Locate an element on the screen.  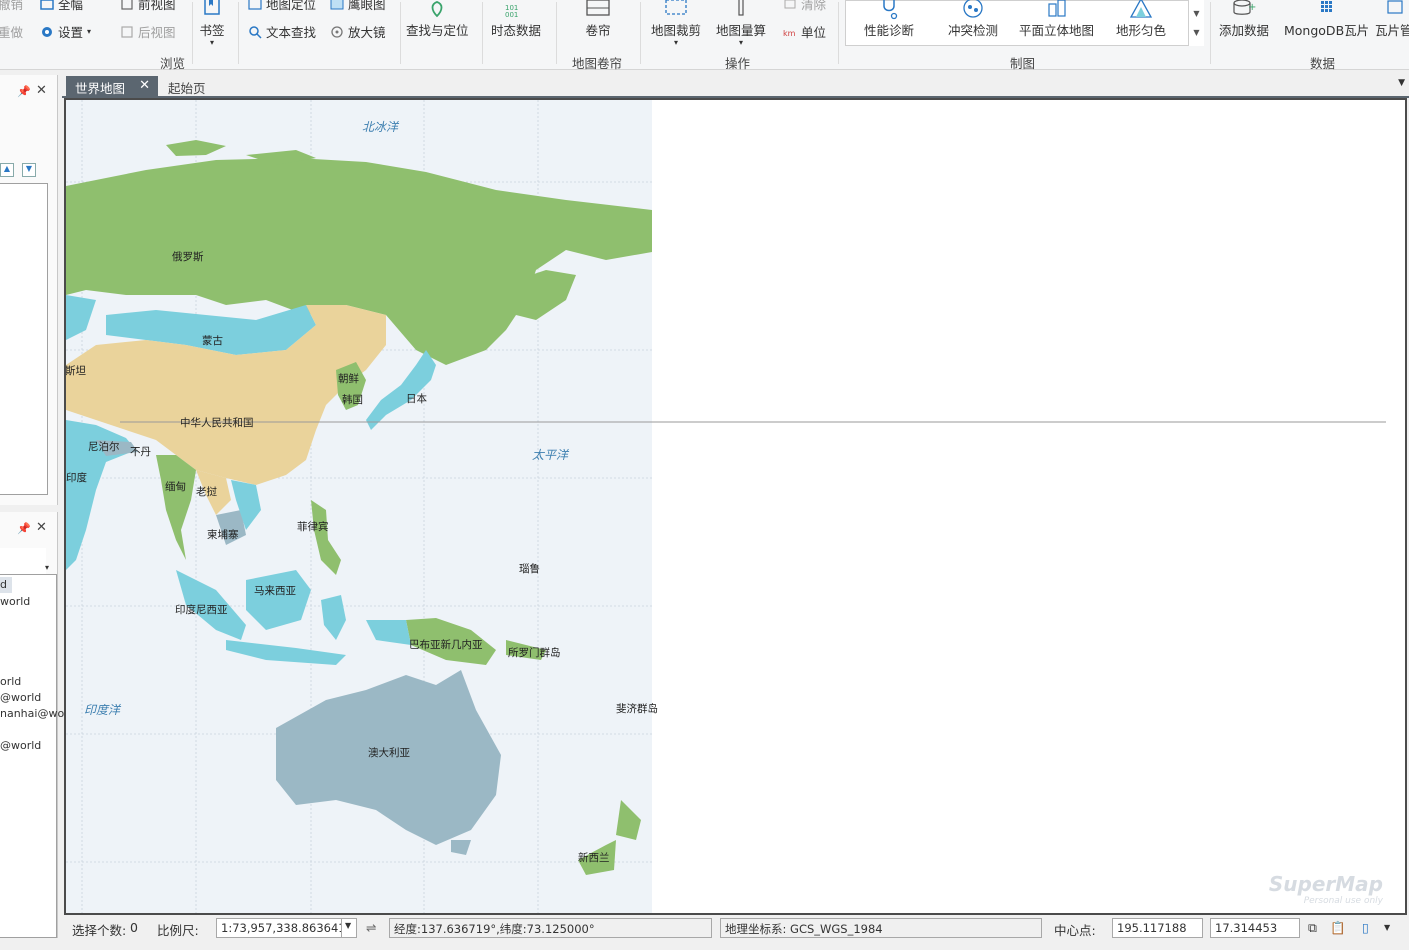
magnifier-button: 放大镜 is located at coordinates (358, 31).